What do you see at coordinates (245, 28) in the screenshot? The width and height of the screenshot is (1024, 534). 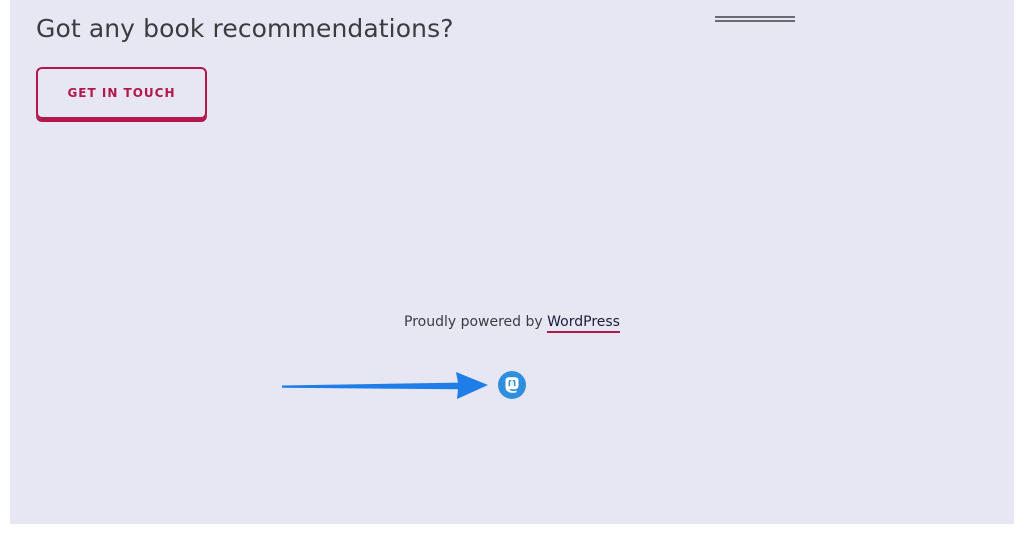 I see `page-heading: Got any book recommendations?` at bounding box center [245, 28].